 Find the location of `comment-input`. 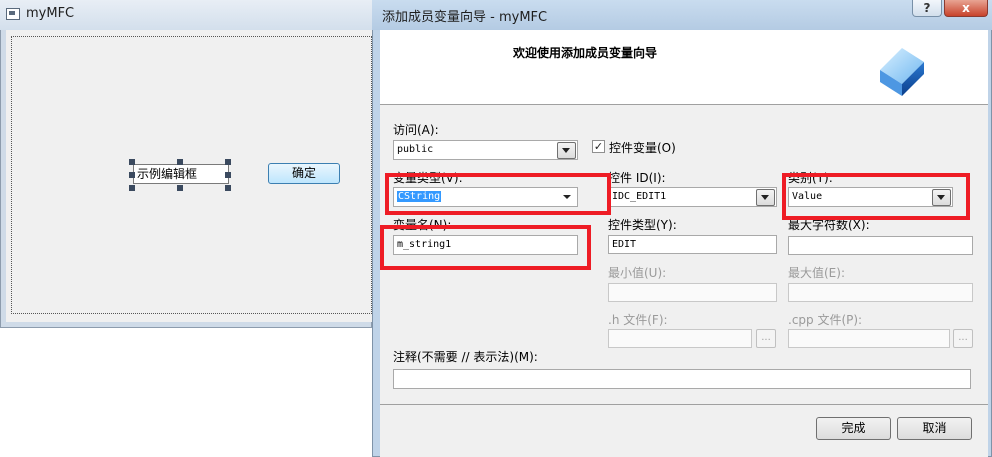

comment-input is located at coordinates (682, 379).